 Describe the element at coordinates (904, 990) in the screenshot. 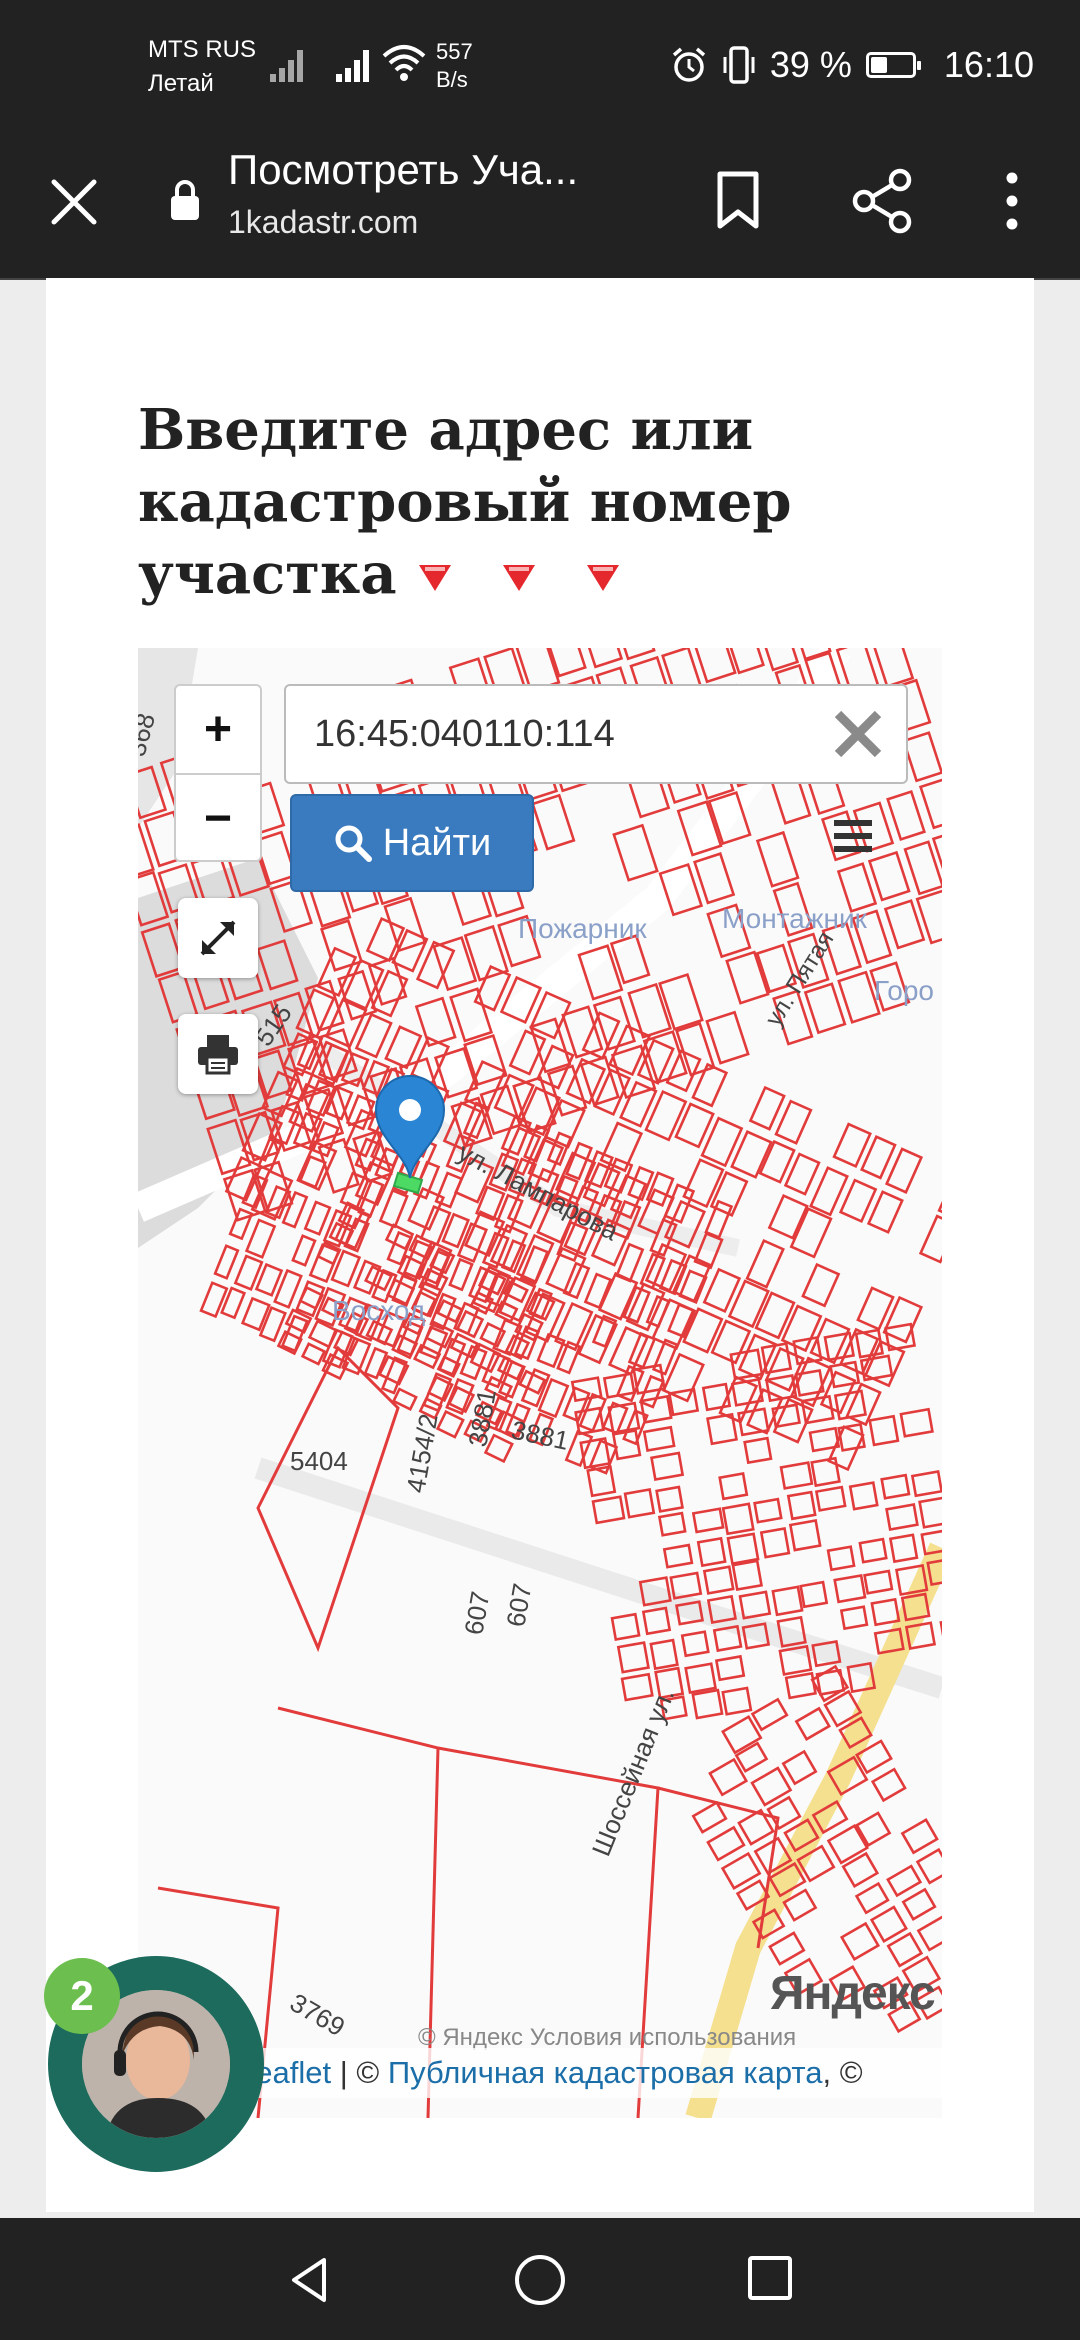

I see `district-label: Горо` at that location.